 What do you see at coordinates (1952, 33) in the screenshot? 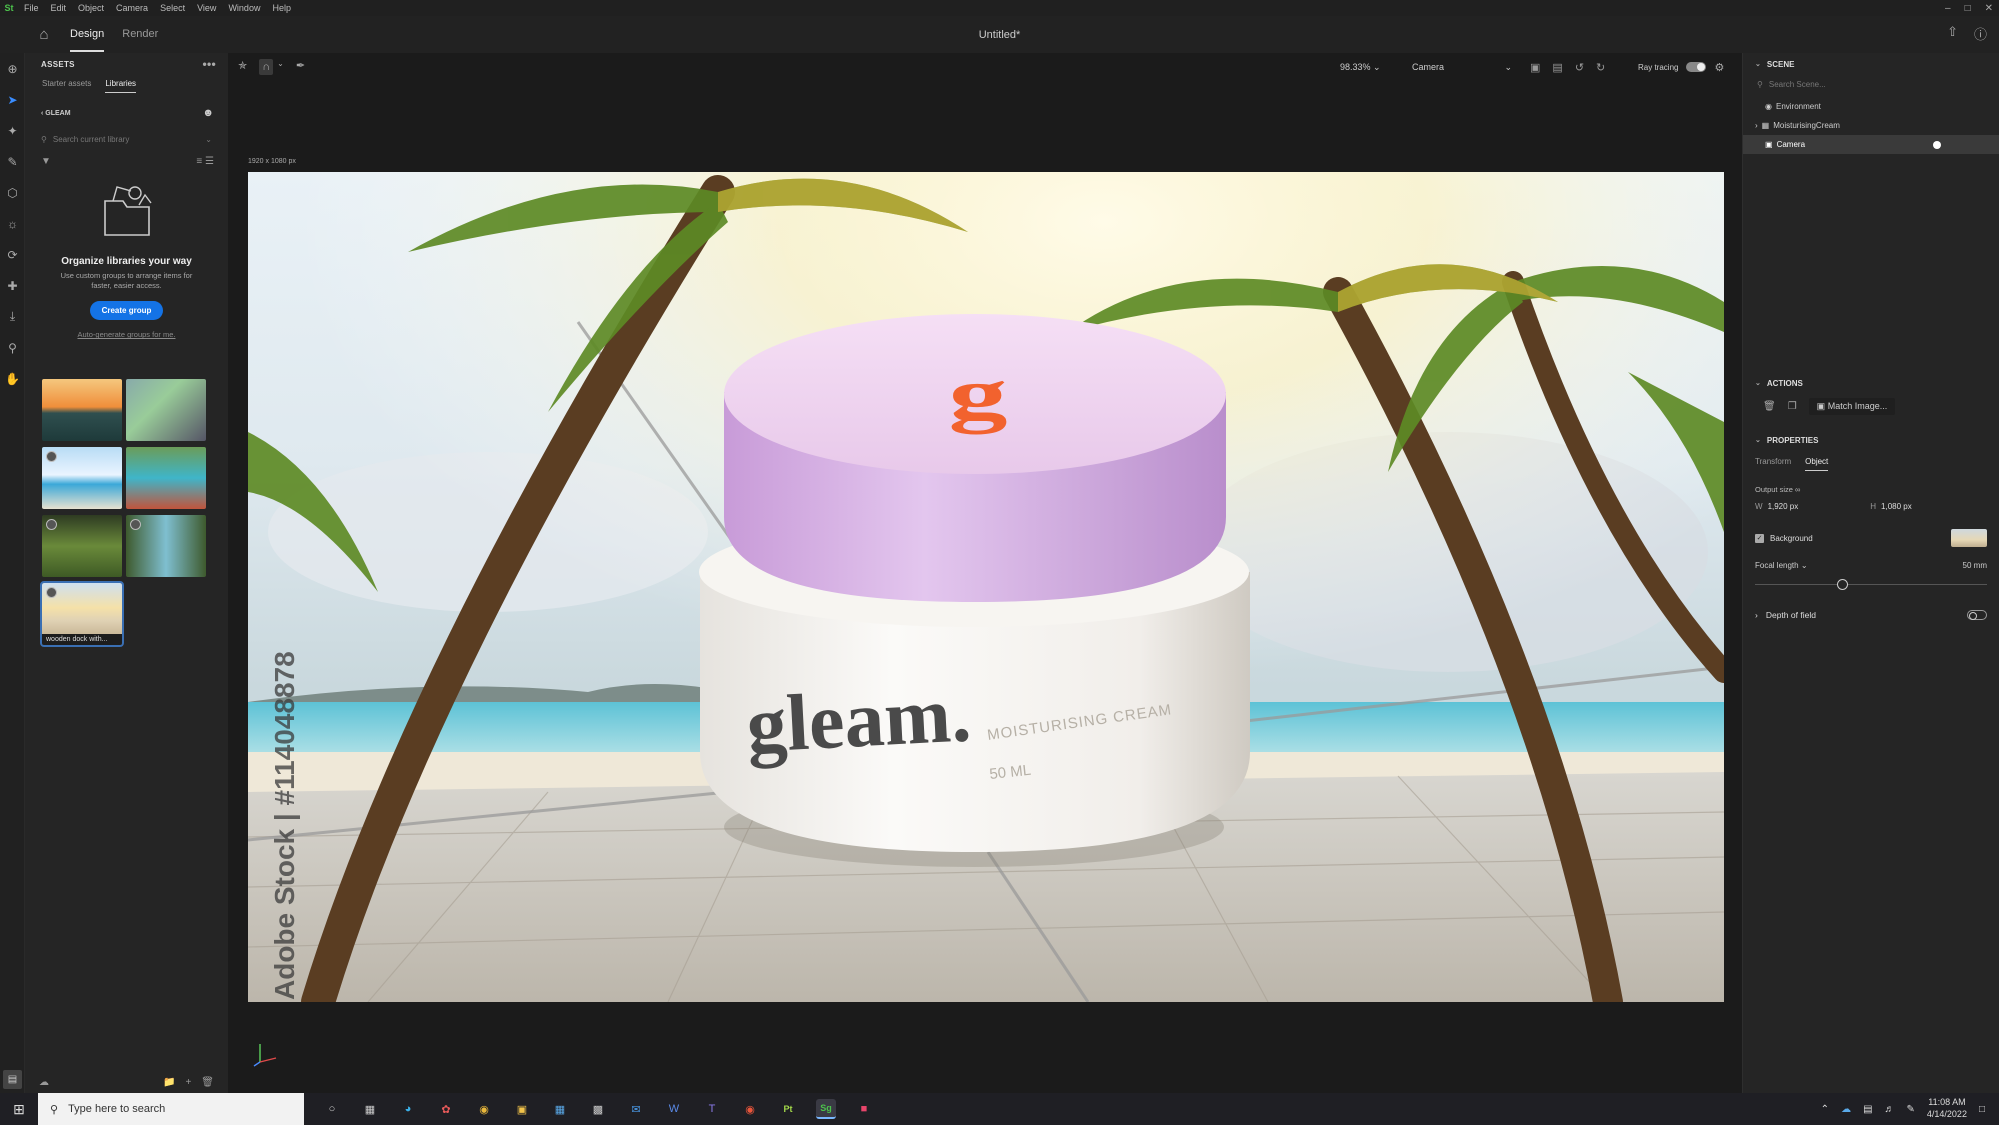
I see `share-icon: ⇧` at bounding box center [1952, 33].